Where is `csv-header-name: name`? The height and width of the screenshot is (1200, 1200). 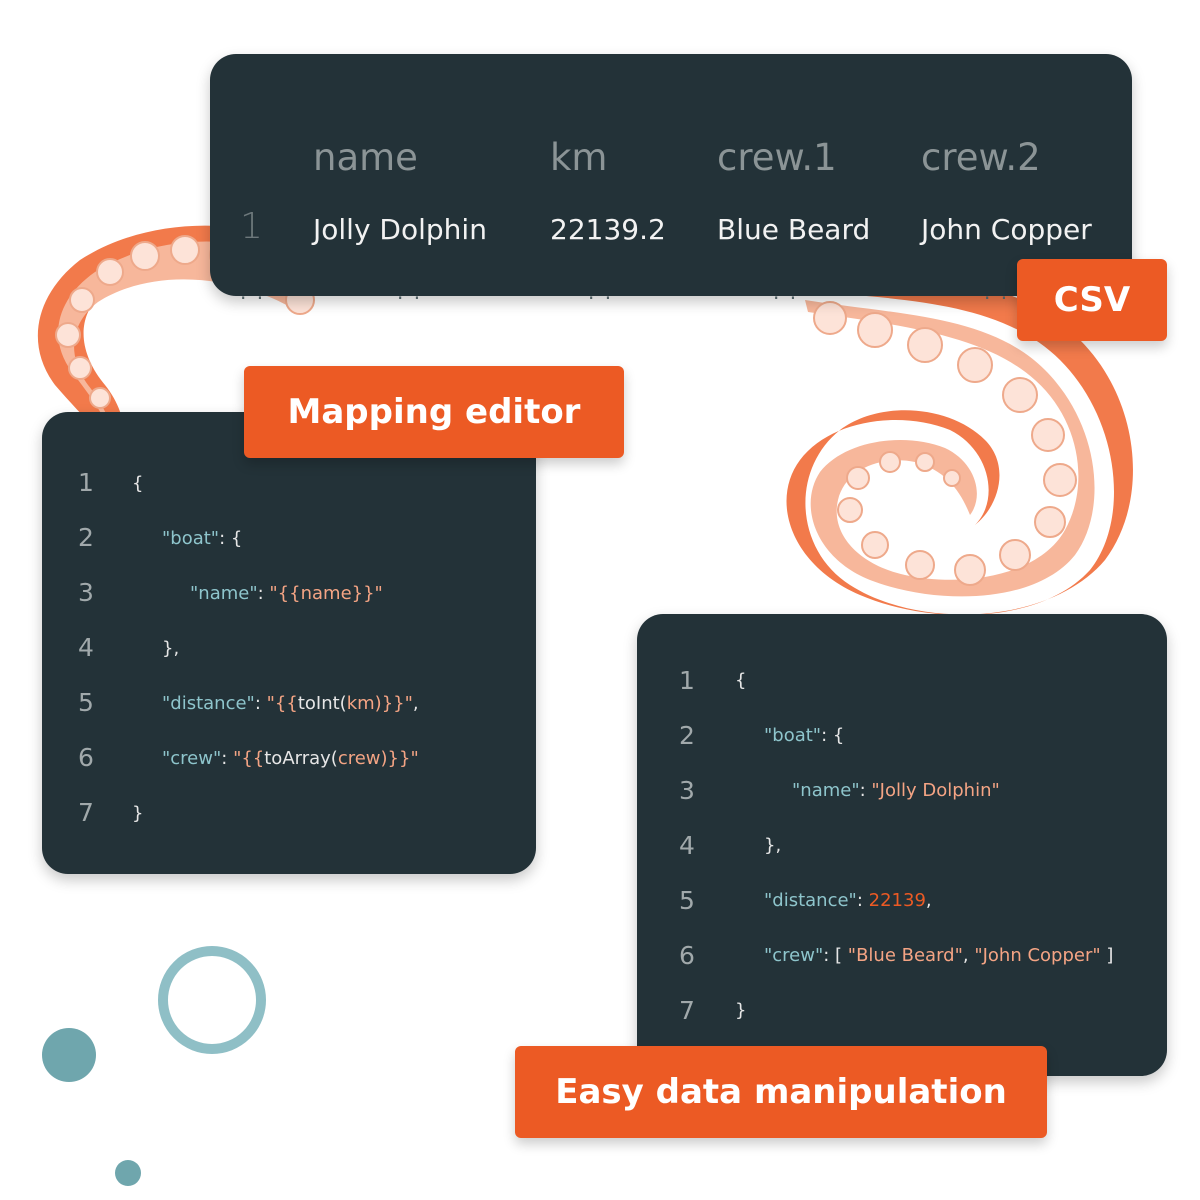 csv-header-name: name is located at coordinates (365, 157).